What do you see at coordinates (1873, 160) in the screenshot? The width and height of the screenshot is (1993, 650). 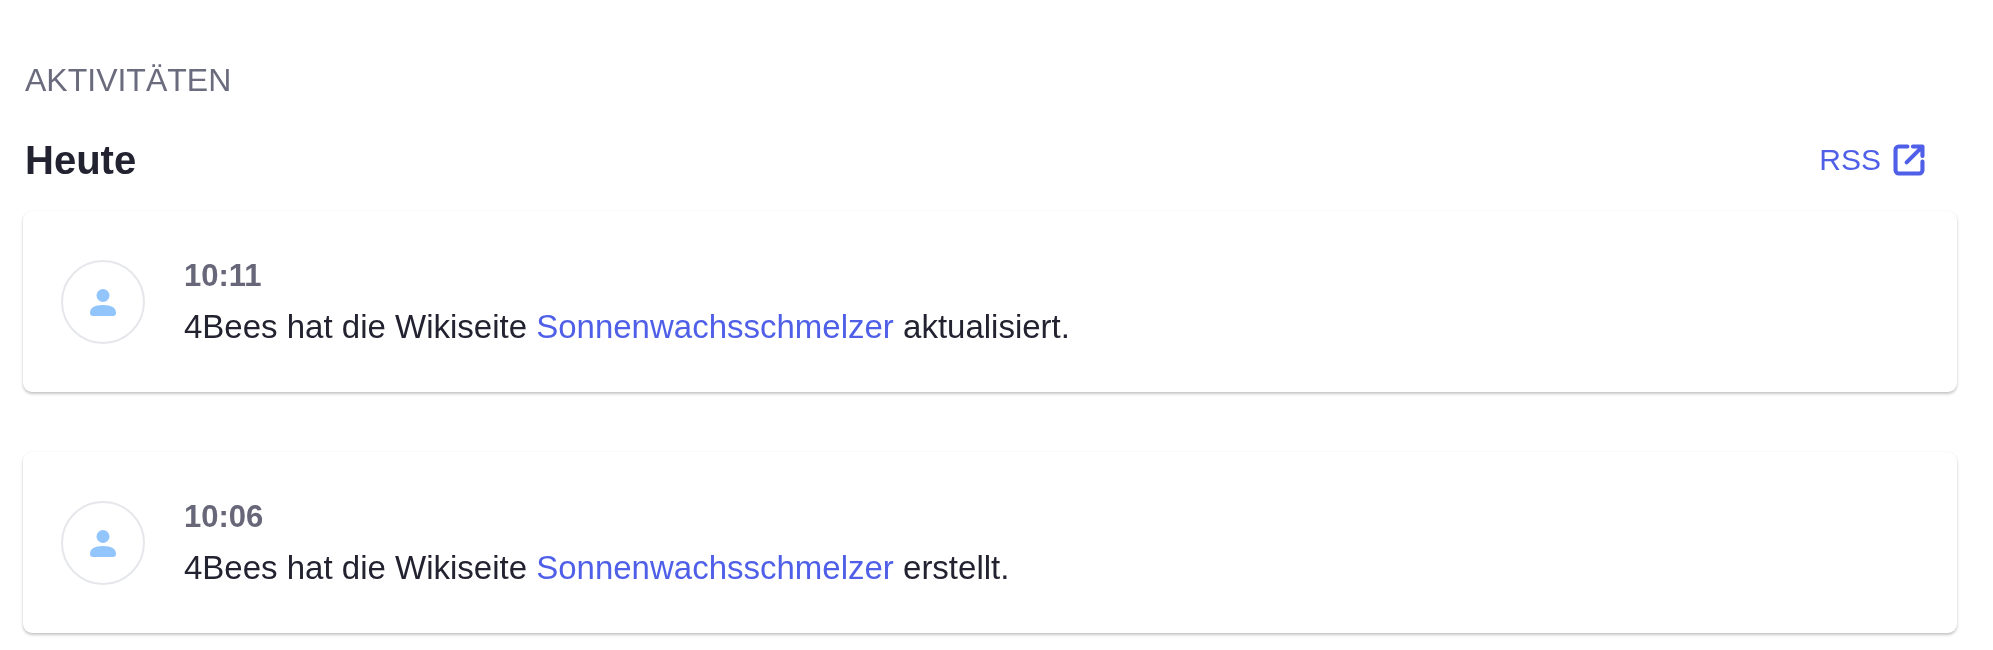 I see `rss-link: RSS` at bounding box center [1873, 160].